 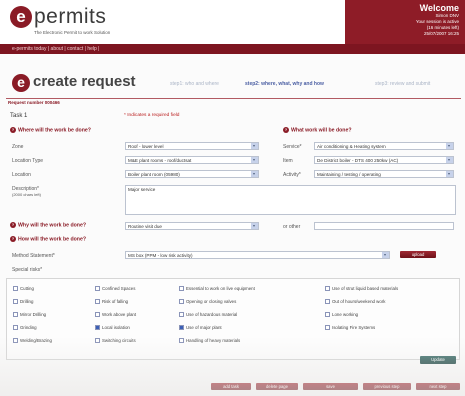 What do you see at coordinates (438, 386) in the screenshot?
I see `next-step-button: next step` at bounding box center [438, 386].